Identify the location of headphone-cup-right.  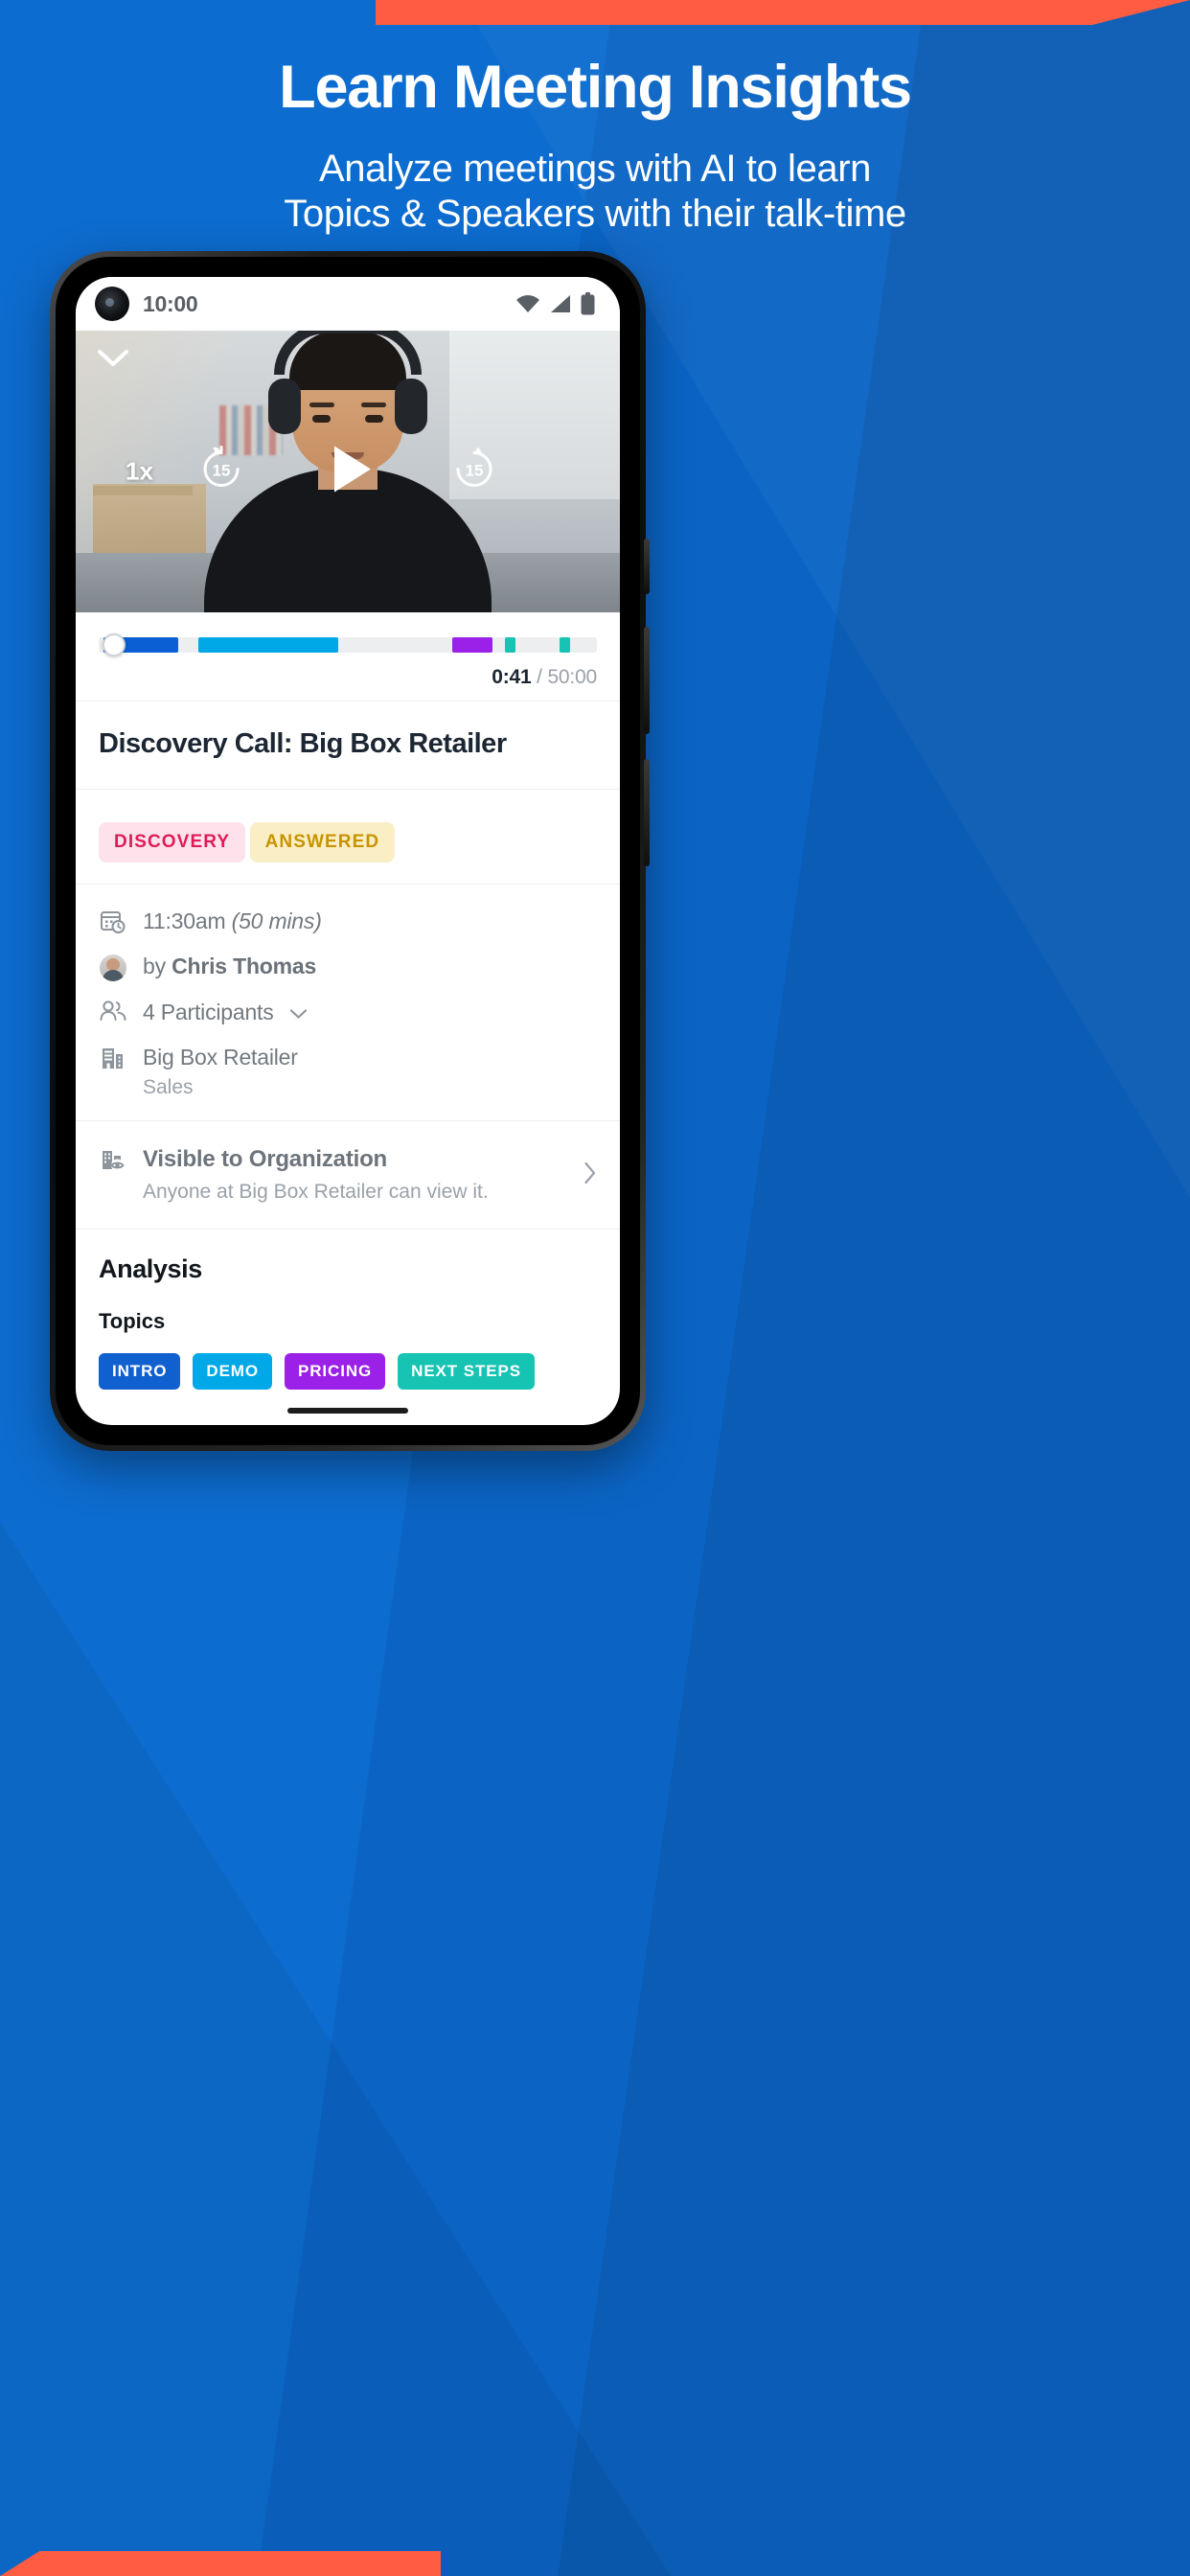
(411, 406).